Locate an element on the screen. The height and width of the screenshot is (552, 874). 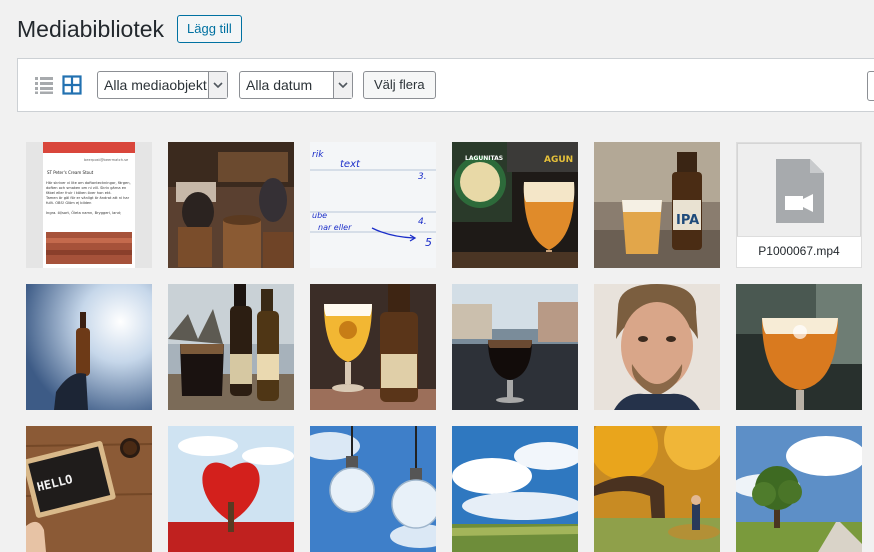
video-file-icon is located at coordinates (800, 191).